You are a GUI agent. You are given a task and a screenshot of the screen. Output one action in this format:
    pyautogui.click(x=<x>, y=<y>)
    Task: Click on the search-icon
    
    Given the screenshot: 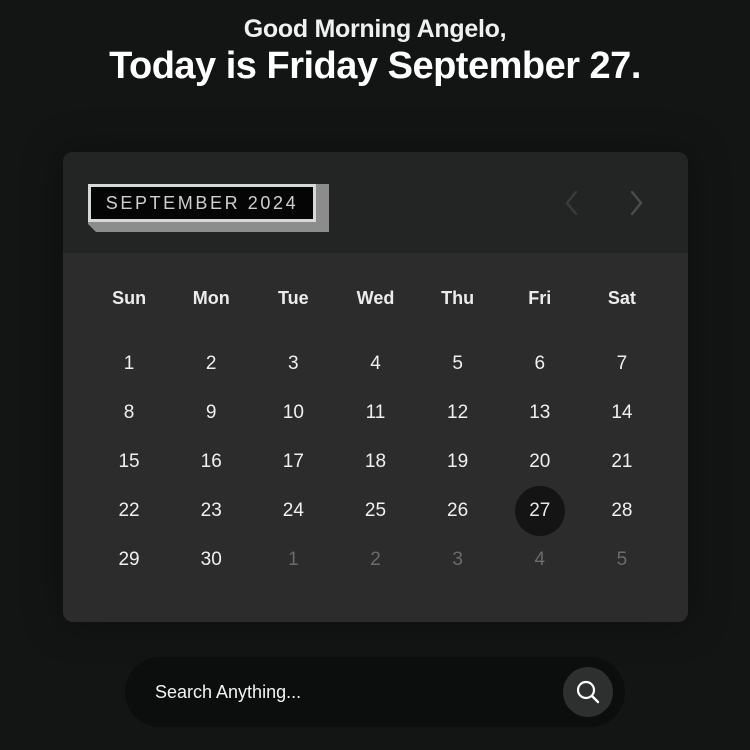 What is the action you would take?
    pyautogui.click(x=588, y=692)
    